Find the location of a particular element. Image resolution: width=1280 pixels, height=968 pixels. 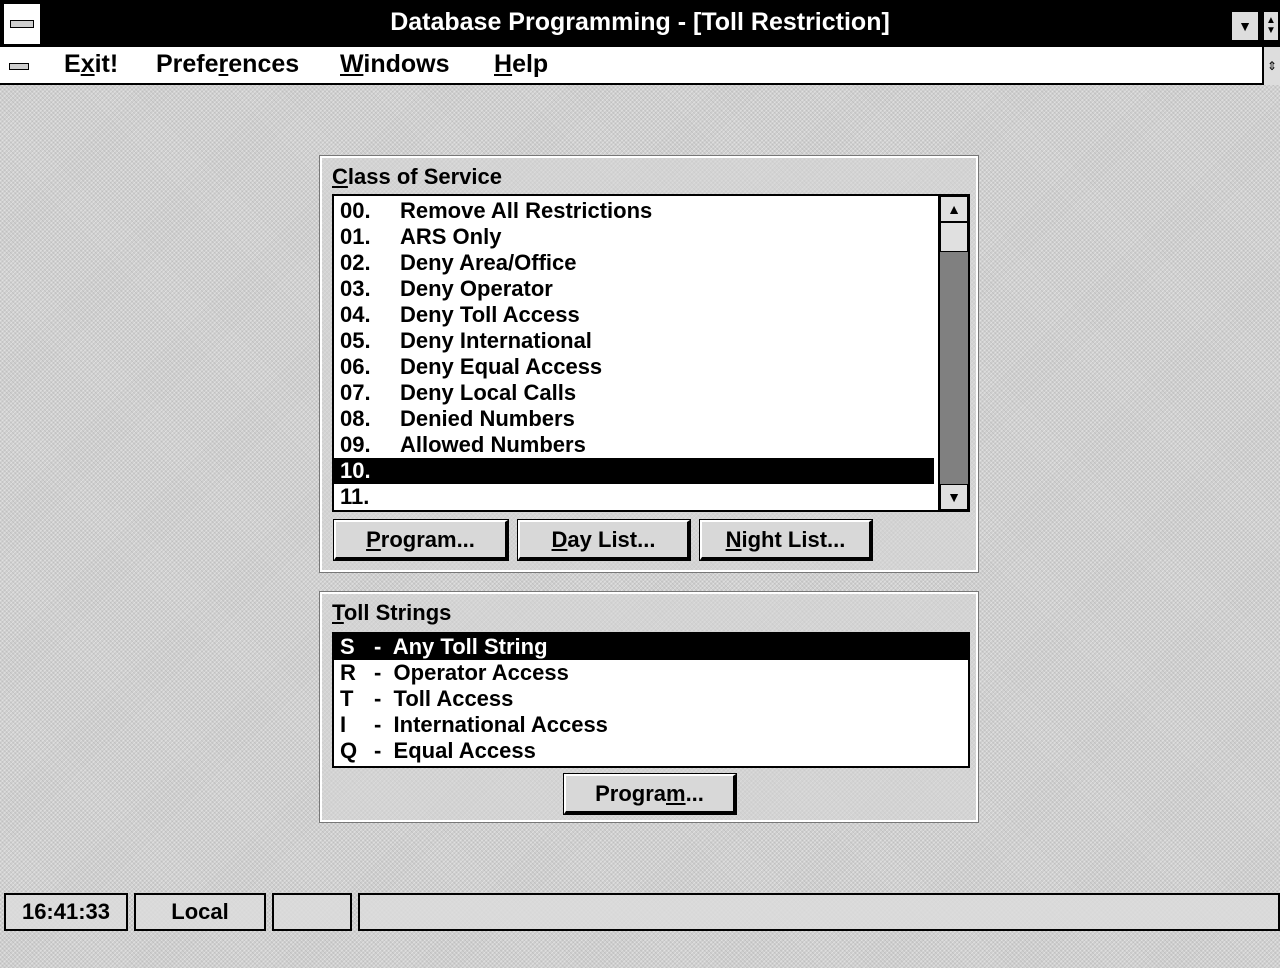

menu-bar: Exit! Preferences Windows Help is located at coordinates (631, 66).